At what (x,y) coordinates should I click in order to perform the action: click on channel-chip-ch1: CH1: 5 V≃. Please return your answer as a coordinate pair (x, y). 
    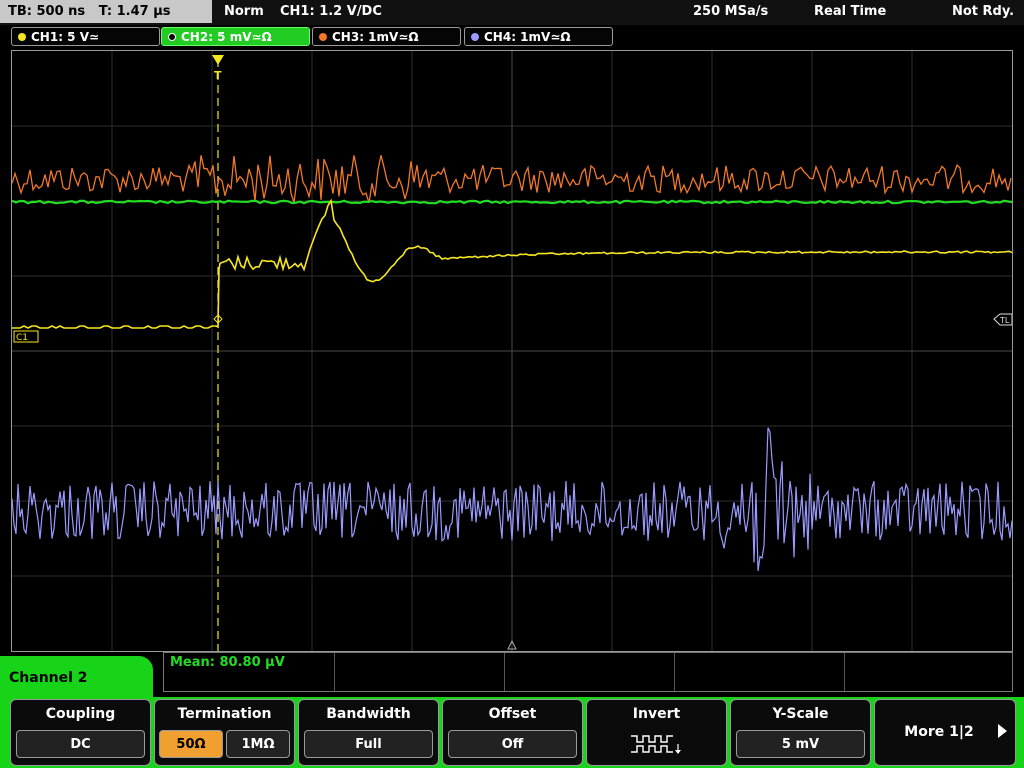
    Looking at the image, I should click on (85, 36).